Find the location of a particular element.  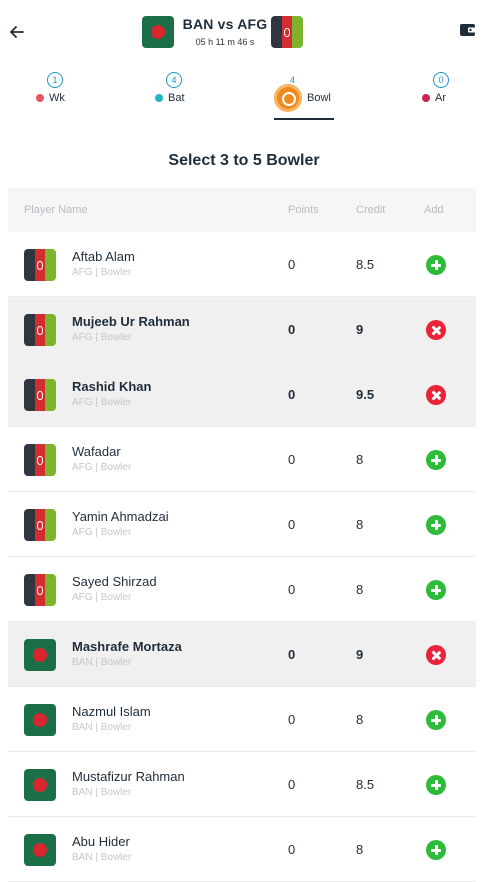

wallet-icon is located at coordinates (468, 30).